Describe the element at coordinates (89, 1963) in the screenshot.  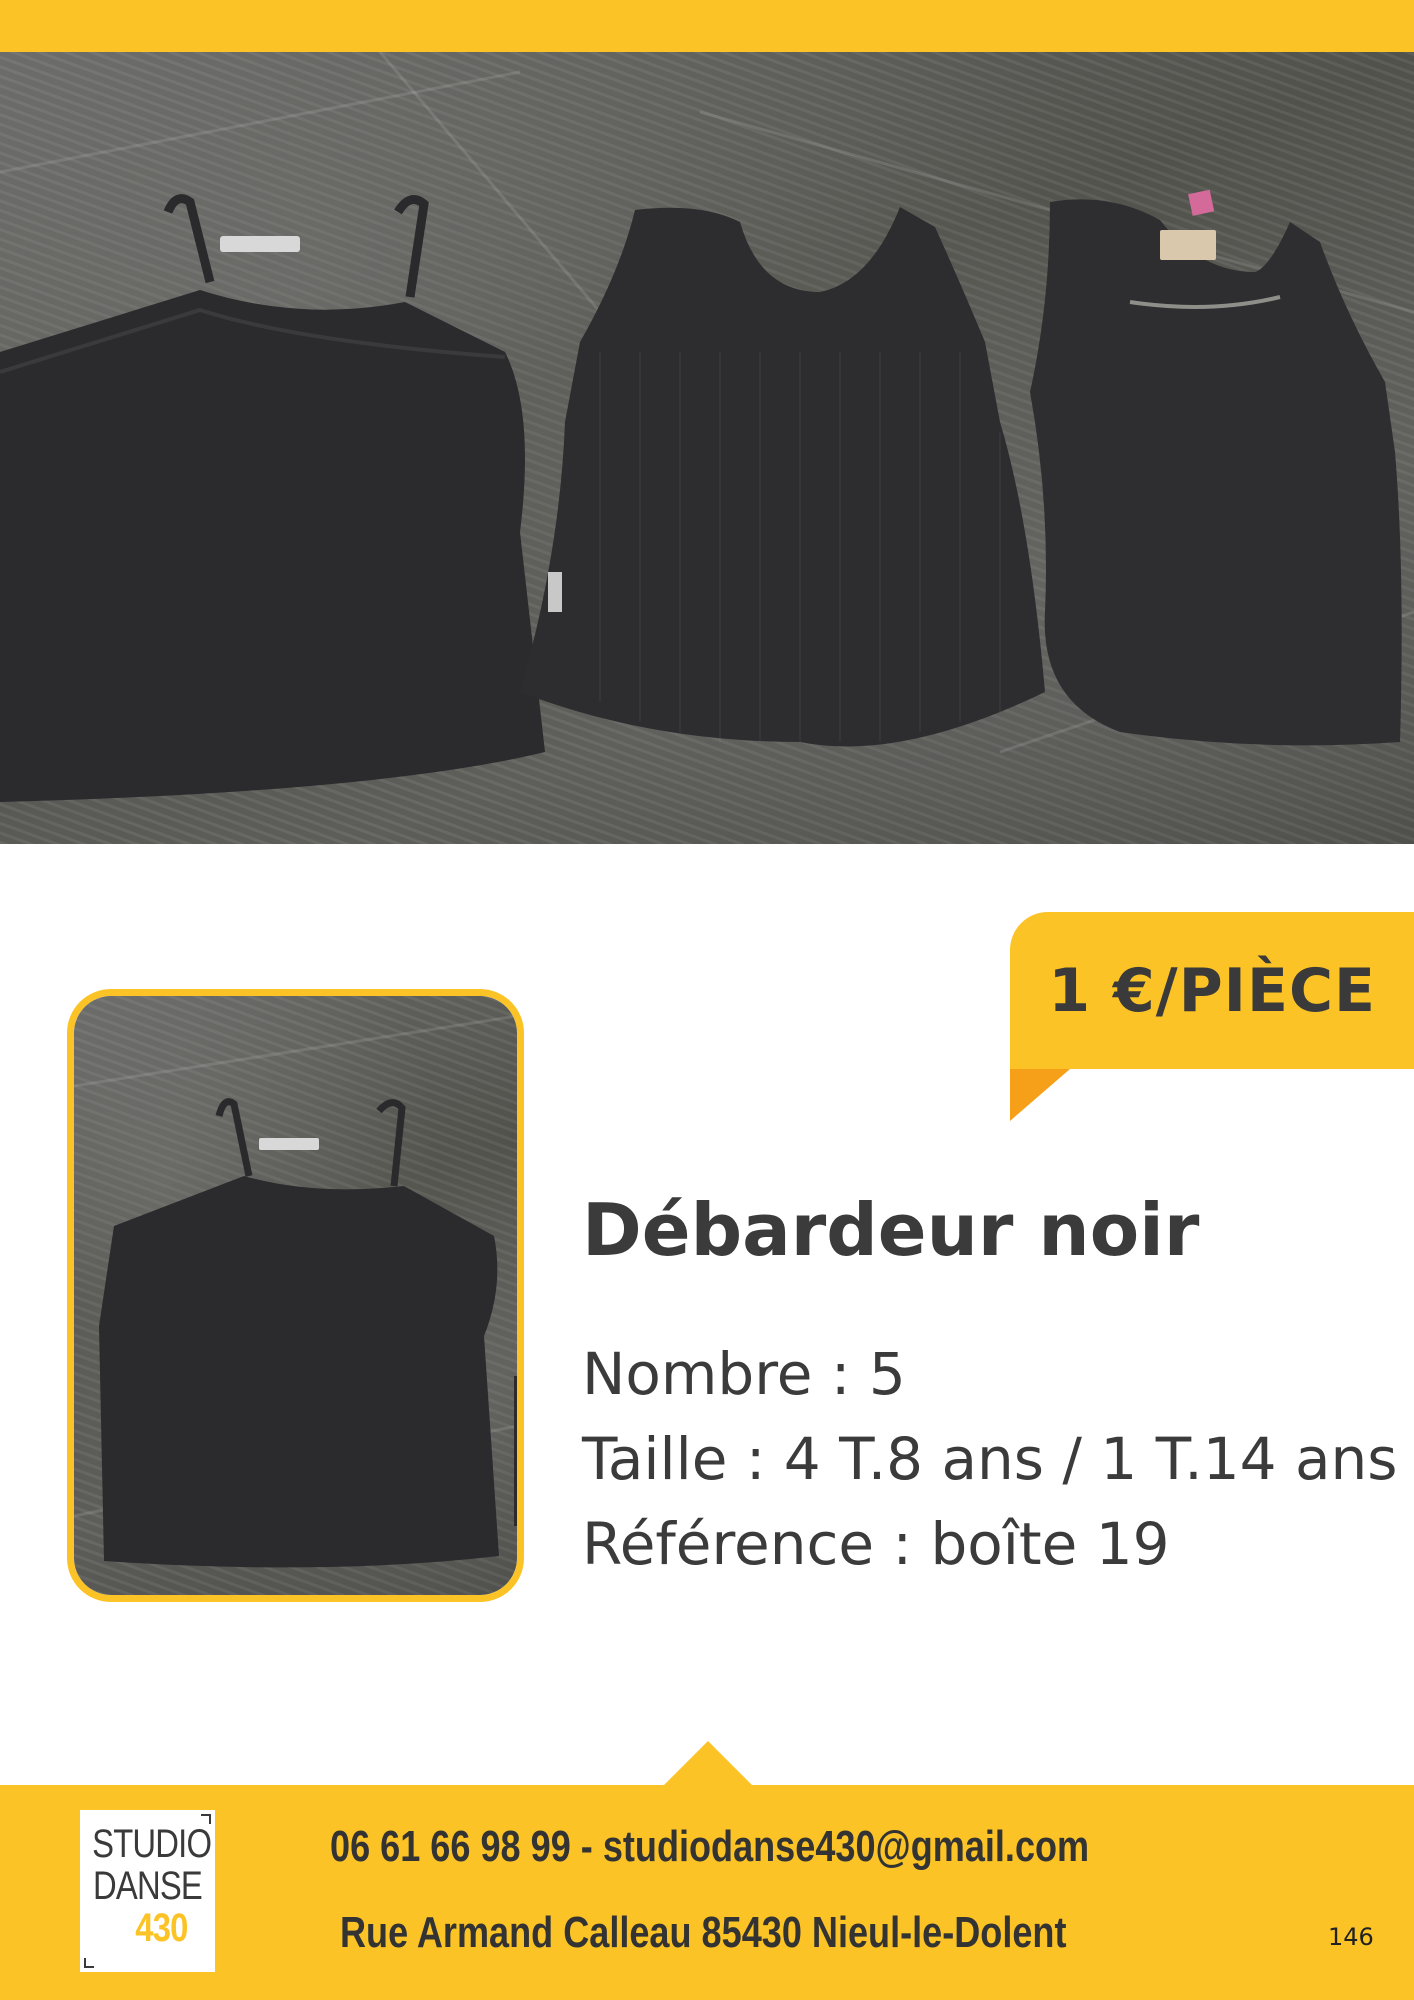
I see `logo-corner-bottom-left` at that location.